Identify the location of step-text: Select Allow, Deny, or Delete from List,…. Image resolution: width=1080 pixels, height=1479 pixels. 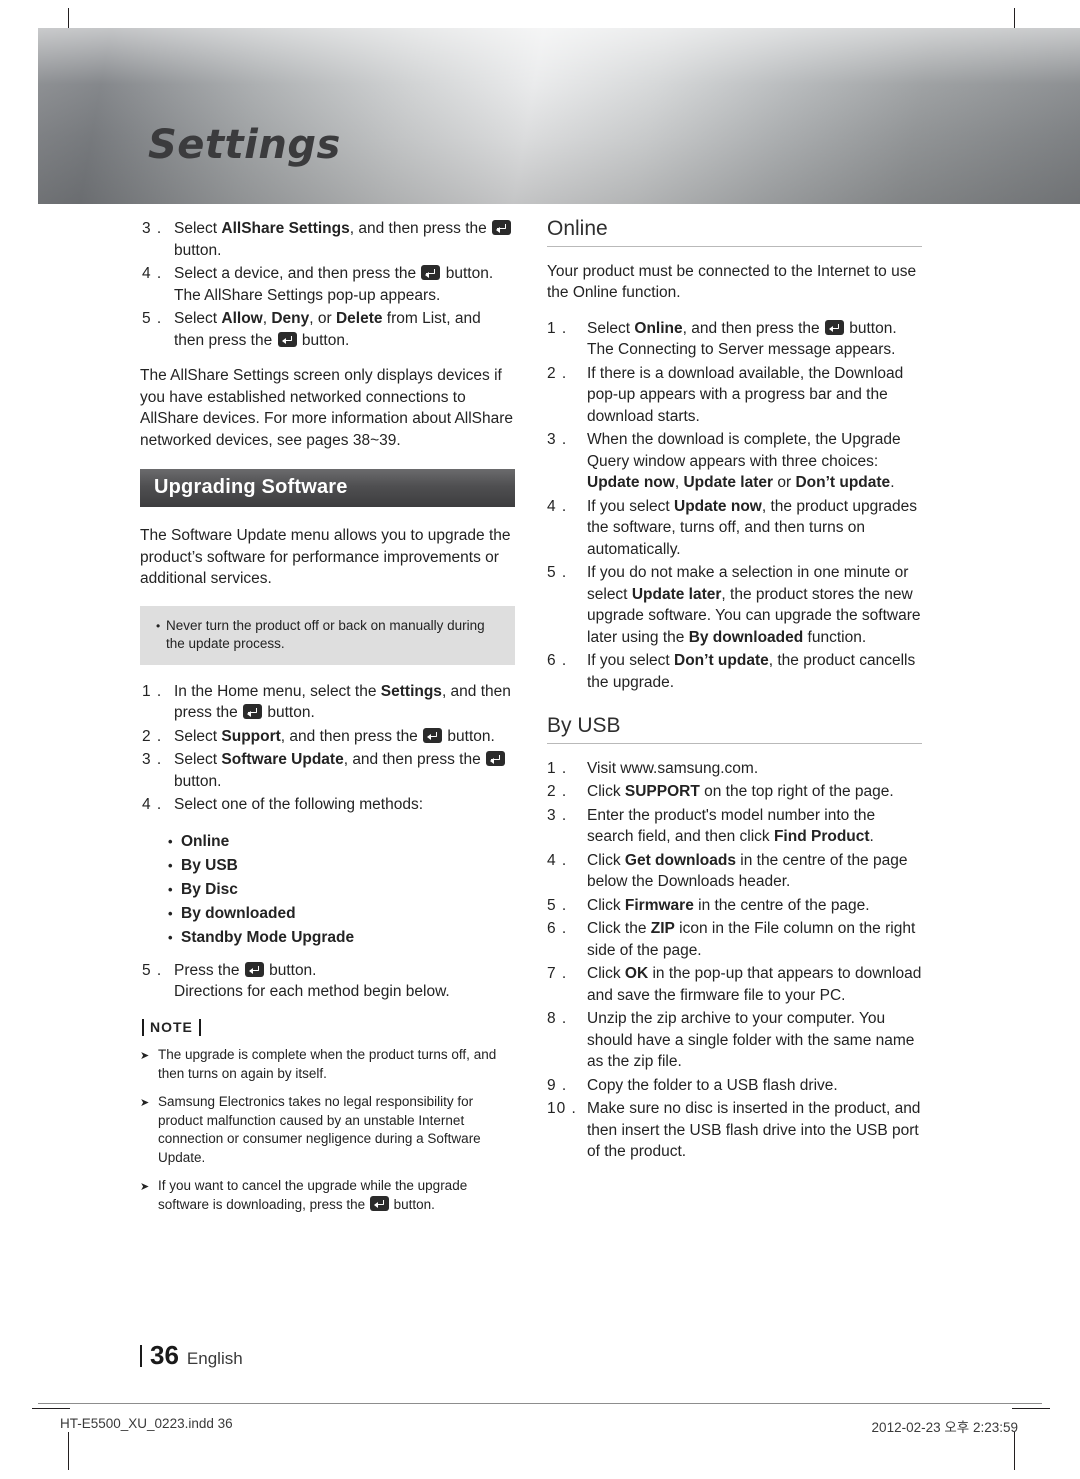
(344, 329).